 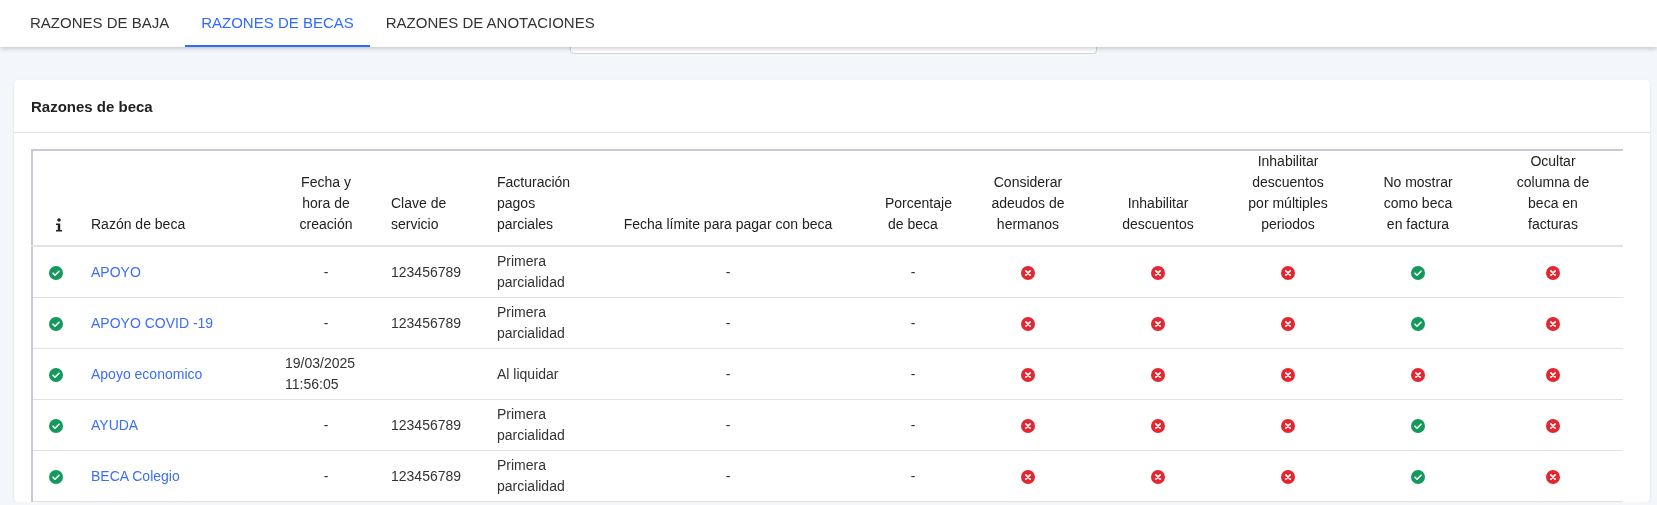 What do you see at coordinates (115, 424) in the screenshot?
I see `reason-link: AYUDA` at bounding box center [115, 424].